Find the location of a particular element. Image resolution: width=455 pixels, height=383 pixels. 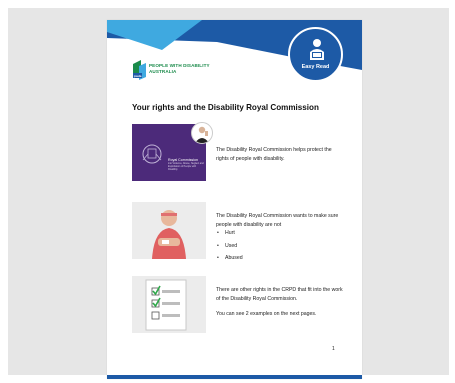

list-item: Hurt is located at coordinates (266, 233).